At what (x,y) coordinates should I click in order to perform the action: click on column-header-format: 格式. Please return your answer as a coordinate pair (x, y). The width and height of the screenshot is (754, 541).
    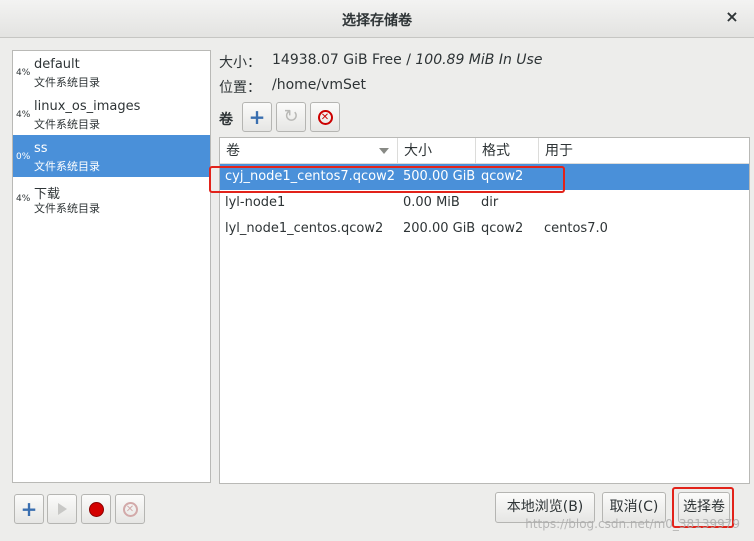
    Looking at the image, I should click on (507, 151).